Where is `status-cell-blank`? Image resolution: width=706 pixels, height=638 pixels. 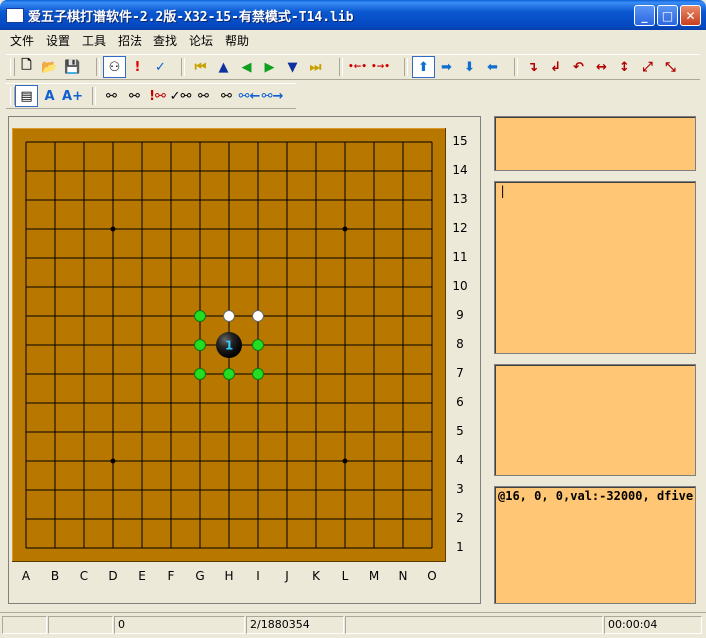
status-cell-blank is located at coordinates (80, 625).